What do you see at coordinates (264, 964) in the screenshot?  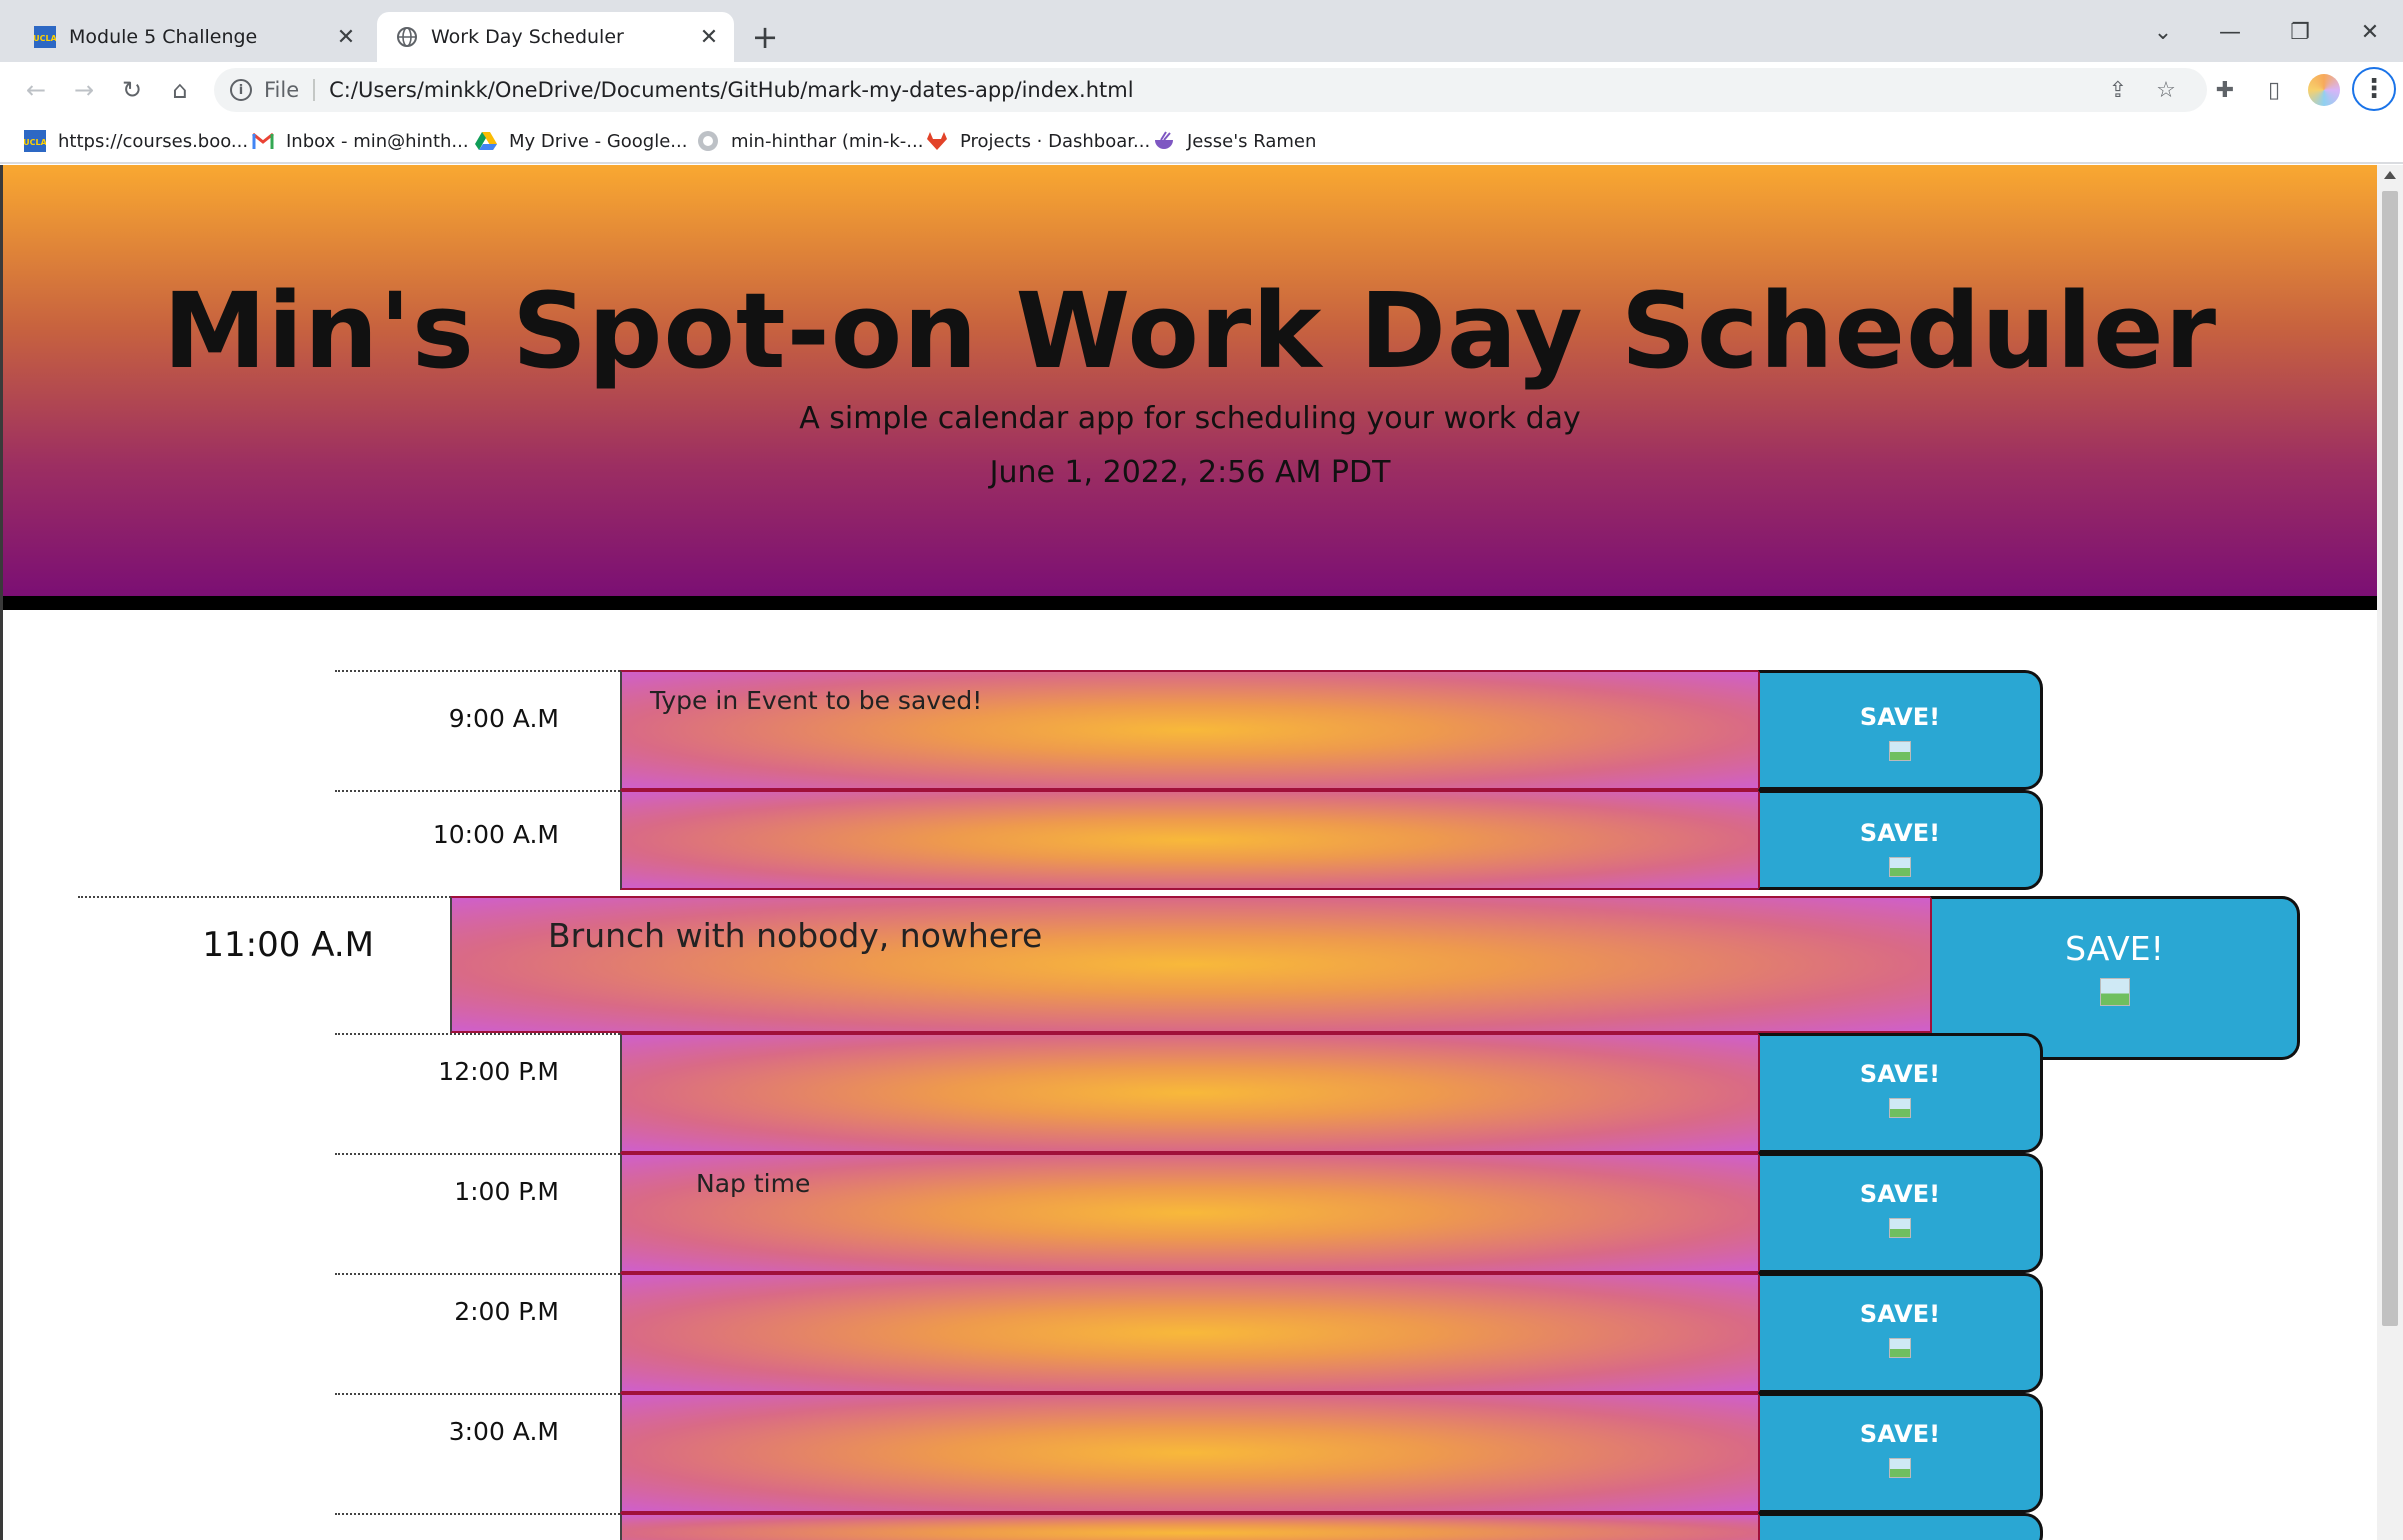 I see `hour-label: 11:00 A.M` at bounding box center [264, 964].